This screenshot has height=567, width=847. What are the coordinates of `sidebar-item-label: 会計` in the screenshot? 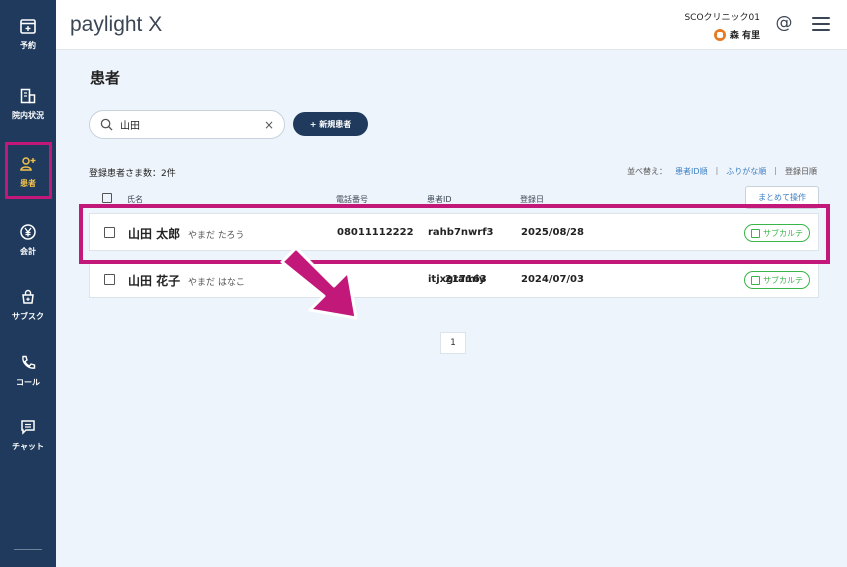 It's located at (28, 251).